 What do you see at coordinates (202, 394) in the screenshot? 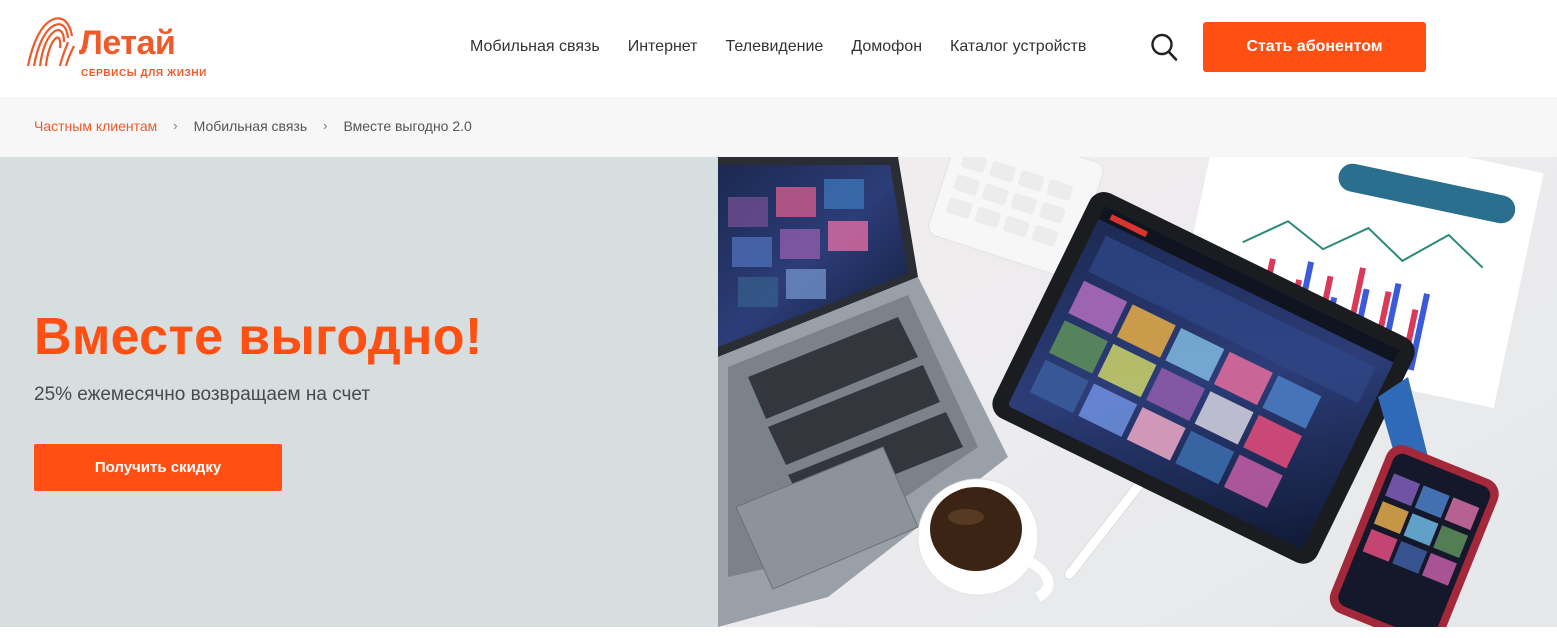
I see `hero-subtitle: 25% ежемесячно возвращаем на счет` at bounding box center [202, 394].